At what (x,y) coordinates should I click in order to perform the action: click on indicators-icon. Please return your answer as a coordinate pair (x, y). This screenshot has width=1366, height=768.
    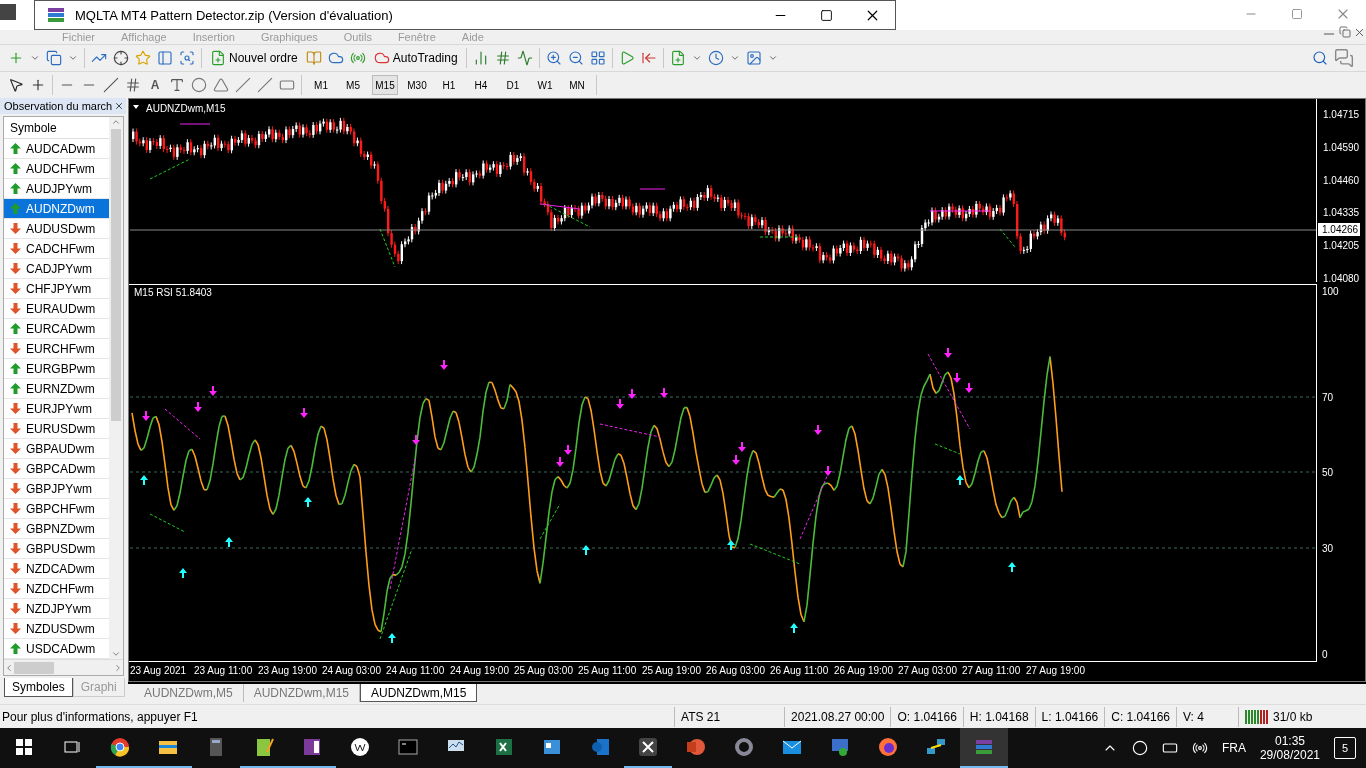
    Looking at the image, I should click on (677, 58).